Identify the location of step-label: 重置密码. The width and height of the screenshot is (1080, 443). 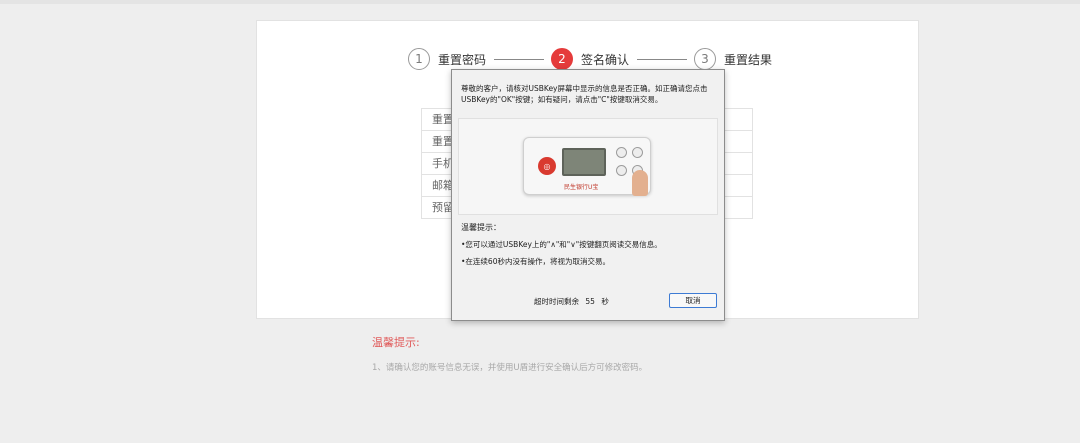
(462, 59).